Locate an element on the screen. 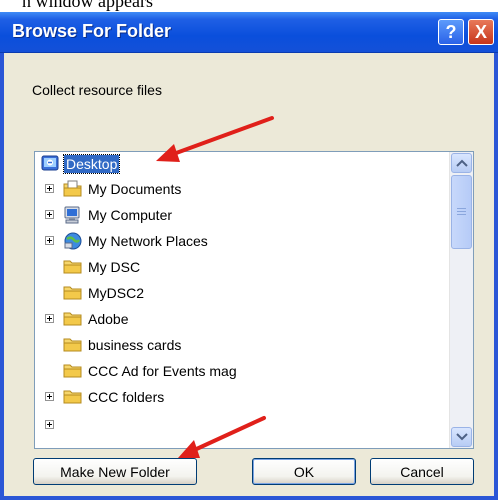  title-bar: Browse For Folder ? X is located at coordinates (249, 32).